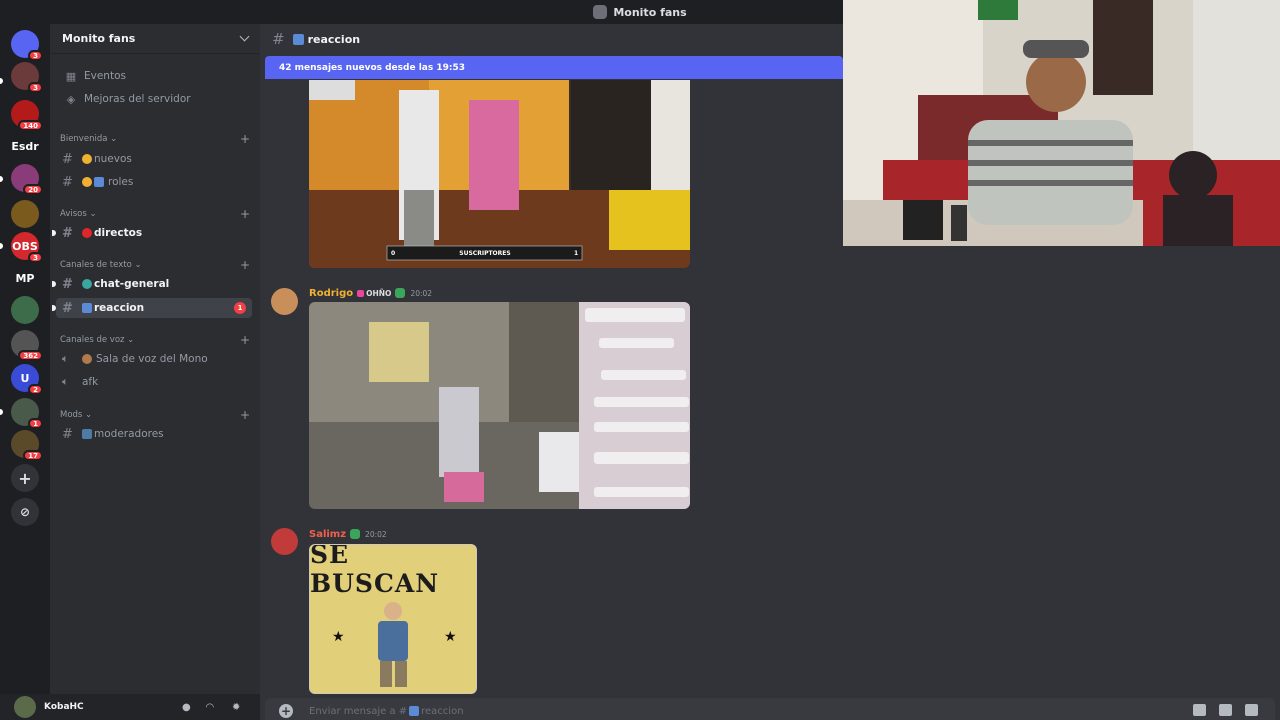 This screenshot has height=720, width=1280. Describe the element at coordinates (155, 340) in the screenshot. I see `category-voz: Canales de voz ⌄ +` at that location.